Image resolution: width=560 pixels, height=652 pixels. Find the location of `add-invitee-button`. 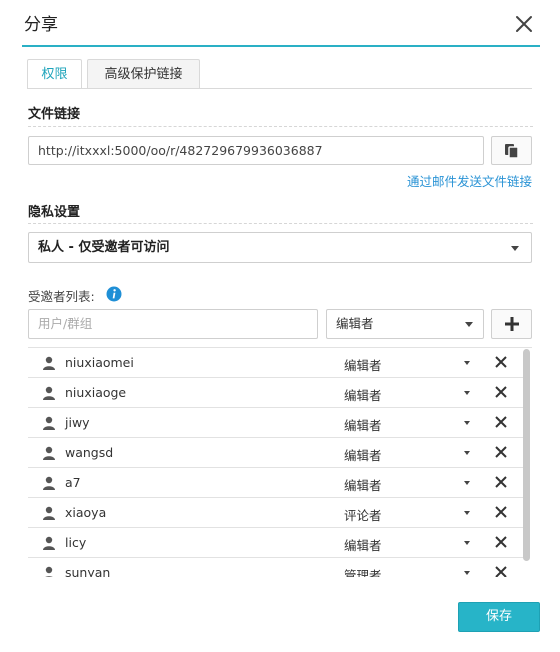

add-invitee-button is located at coordinates (511, 324).